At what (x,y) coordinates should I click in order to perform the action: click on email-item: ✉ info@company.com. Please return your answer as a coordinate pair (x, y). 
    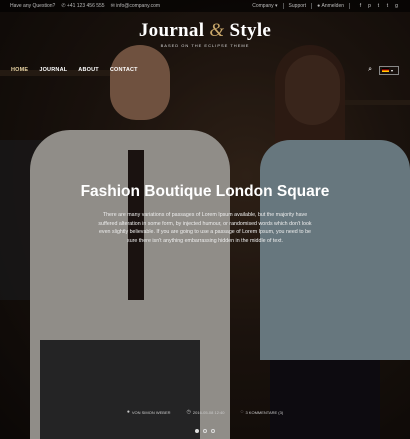
    Looking at the image, I should click on (135, 6).